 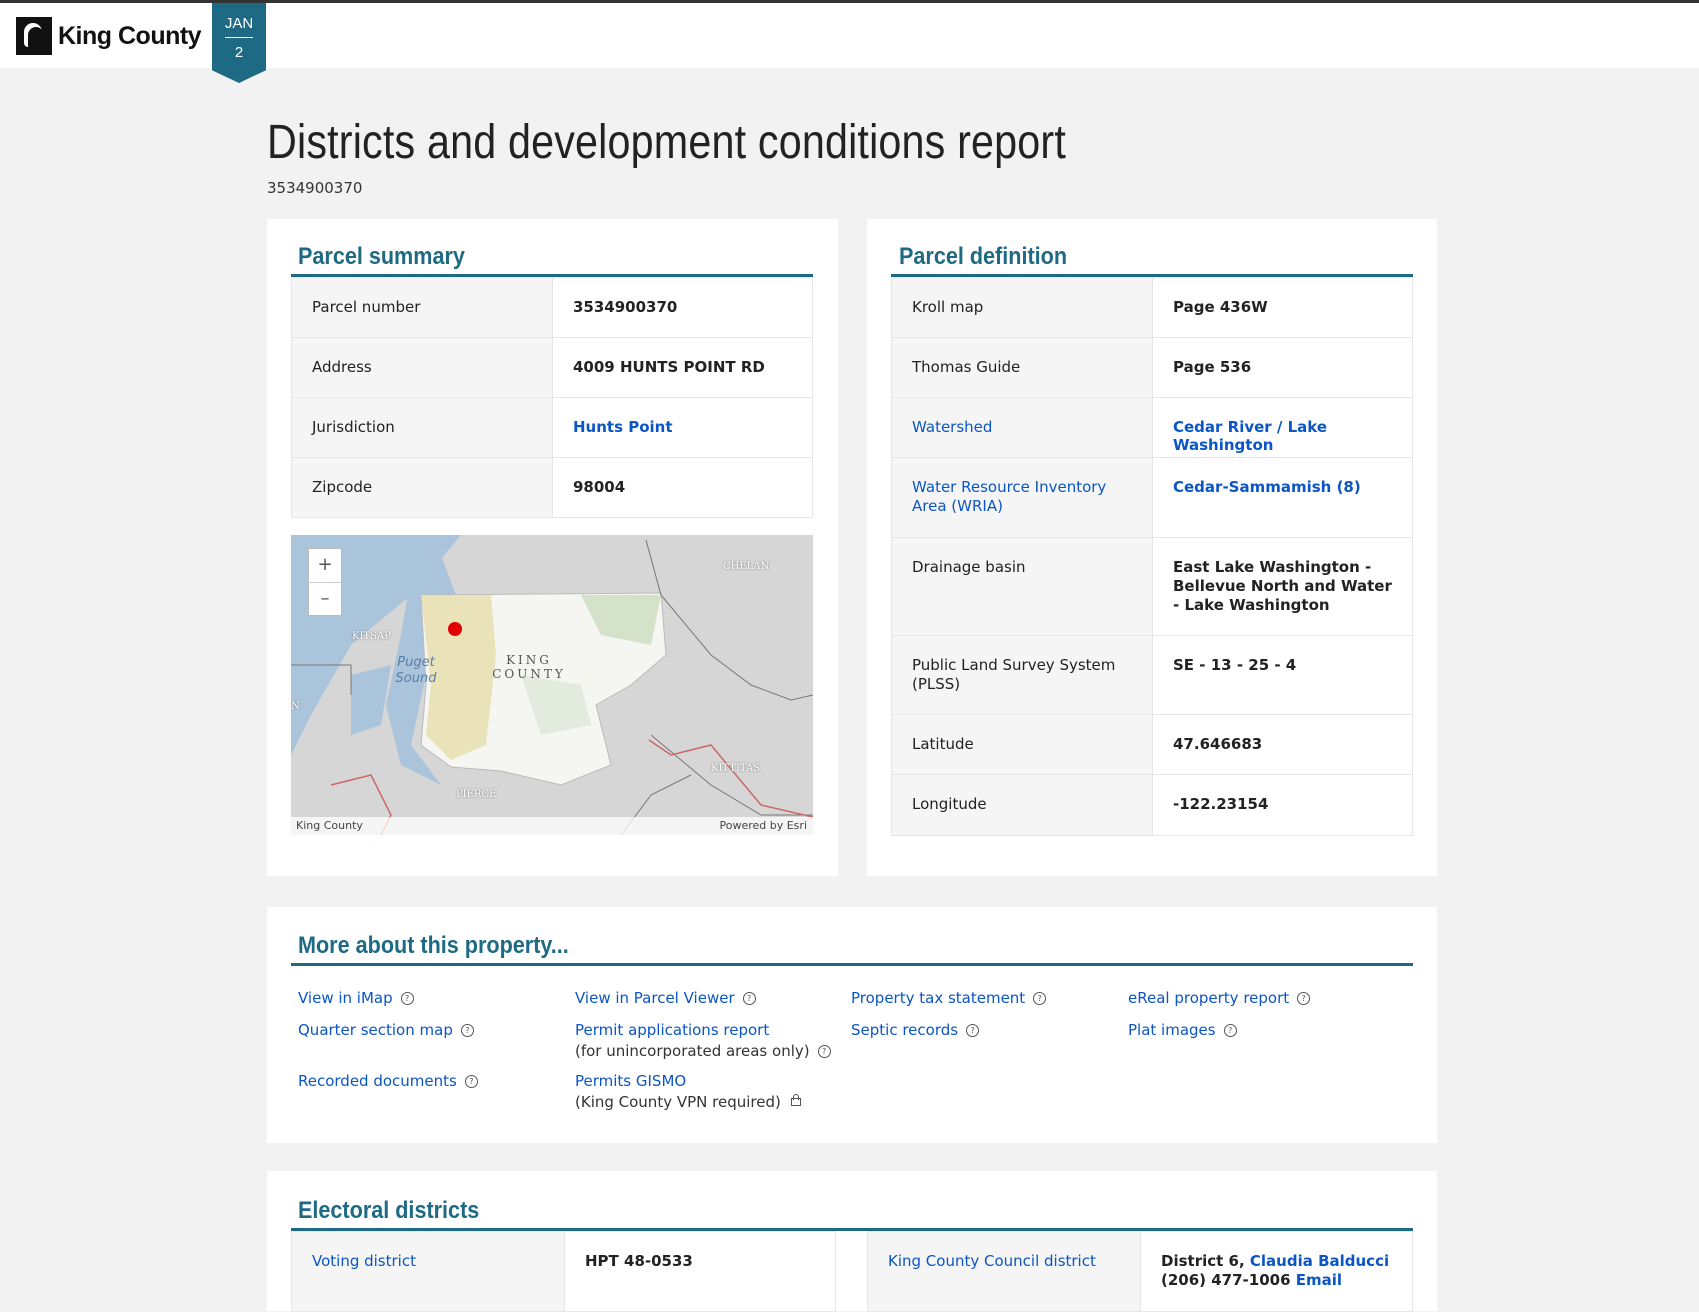 I want to click on date-badge: JAN 2, so click(x=239, y=43).